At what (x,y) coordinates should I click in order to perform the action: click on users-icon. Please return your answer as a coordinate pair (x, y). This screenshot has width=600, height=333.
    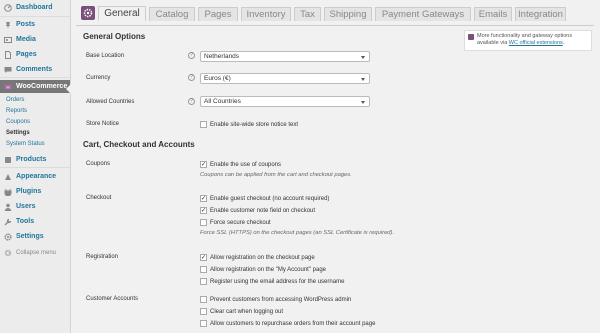
    Looking at the image, I should click on (8, 207).